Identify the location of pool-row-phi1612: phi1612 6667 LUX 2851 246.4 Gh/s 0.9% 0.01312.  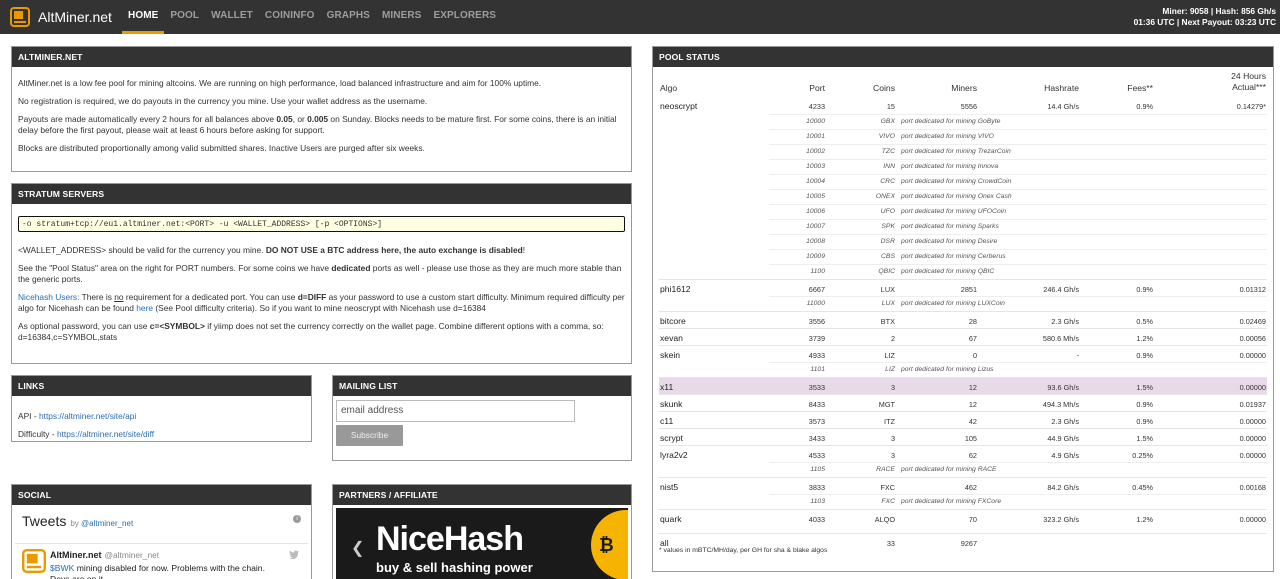
(963, 287).